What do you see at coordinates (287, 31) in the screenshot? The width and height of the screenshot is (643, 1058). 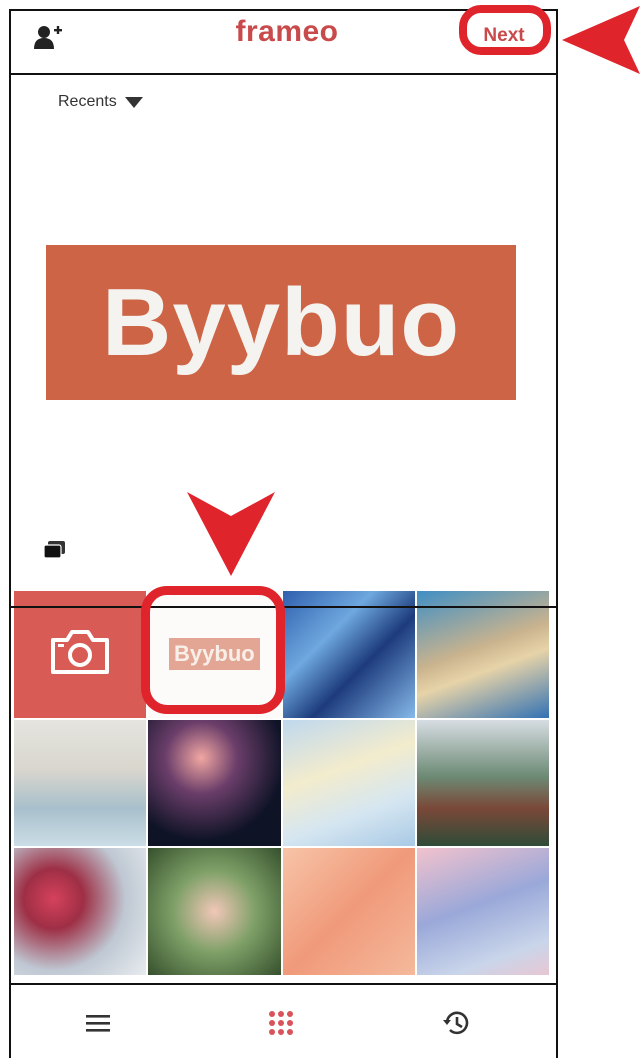 I see `app-logo: frameo` at bounding box center [287, 31].